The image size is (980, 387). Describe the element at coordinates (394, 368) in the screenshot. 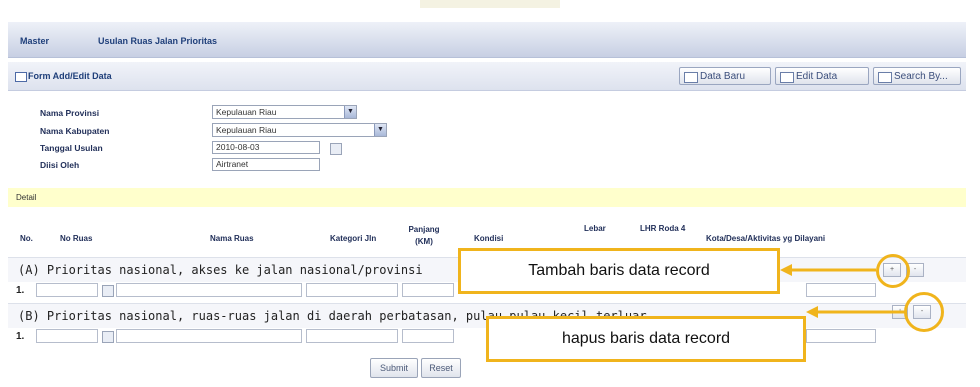

I see `submit-button: Submit` at that location.